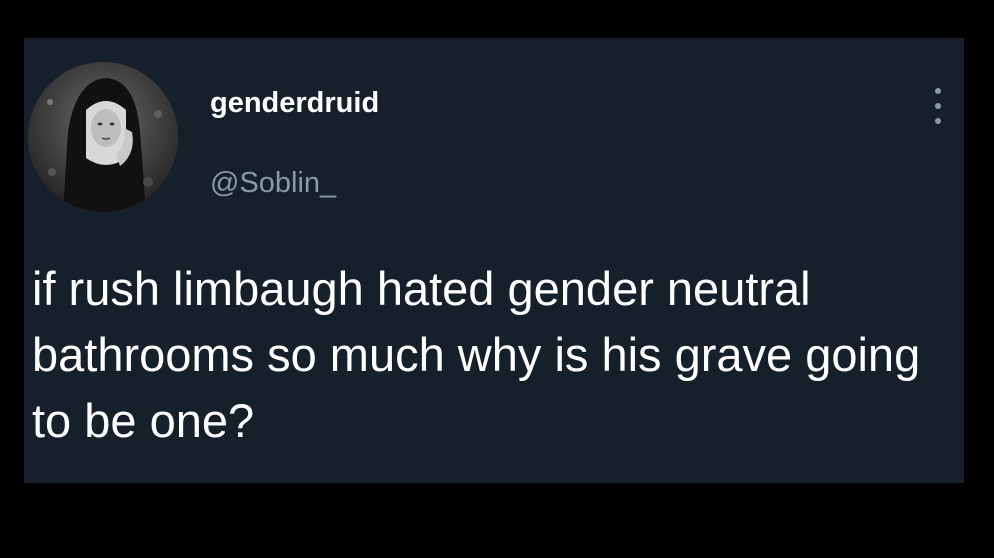 The height and width of the screenshot is (558, 994). I want to click on display-name: genderdruid, so click(294, 103).